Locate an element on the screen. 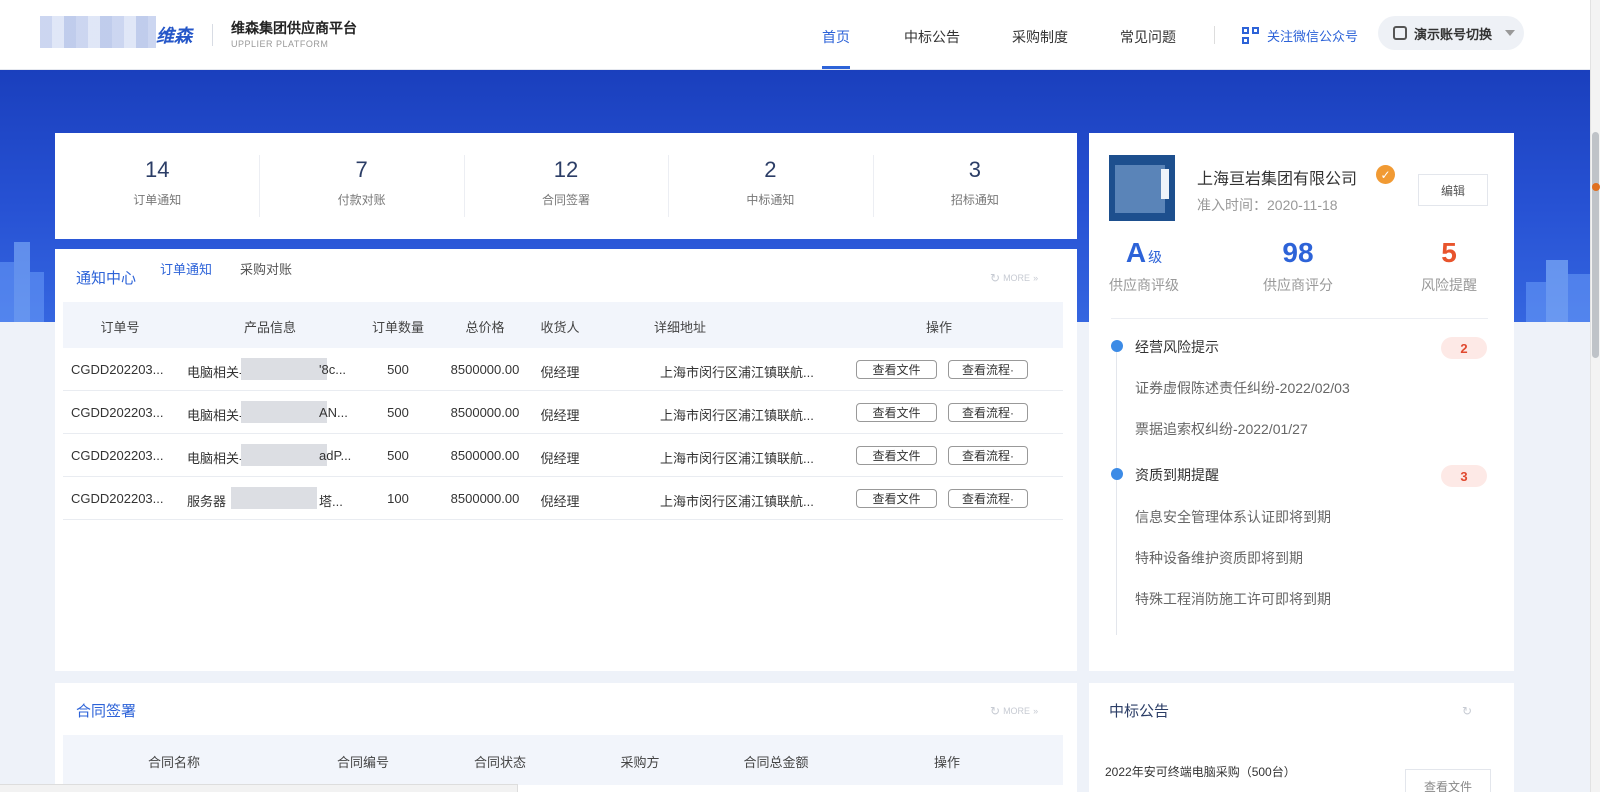 This screenshot has height=792, width=1600. metric-supplier-score: 98 供应商评分 is located at coordinates (1298, 266).